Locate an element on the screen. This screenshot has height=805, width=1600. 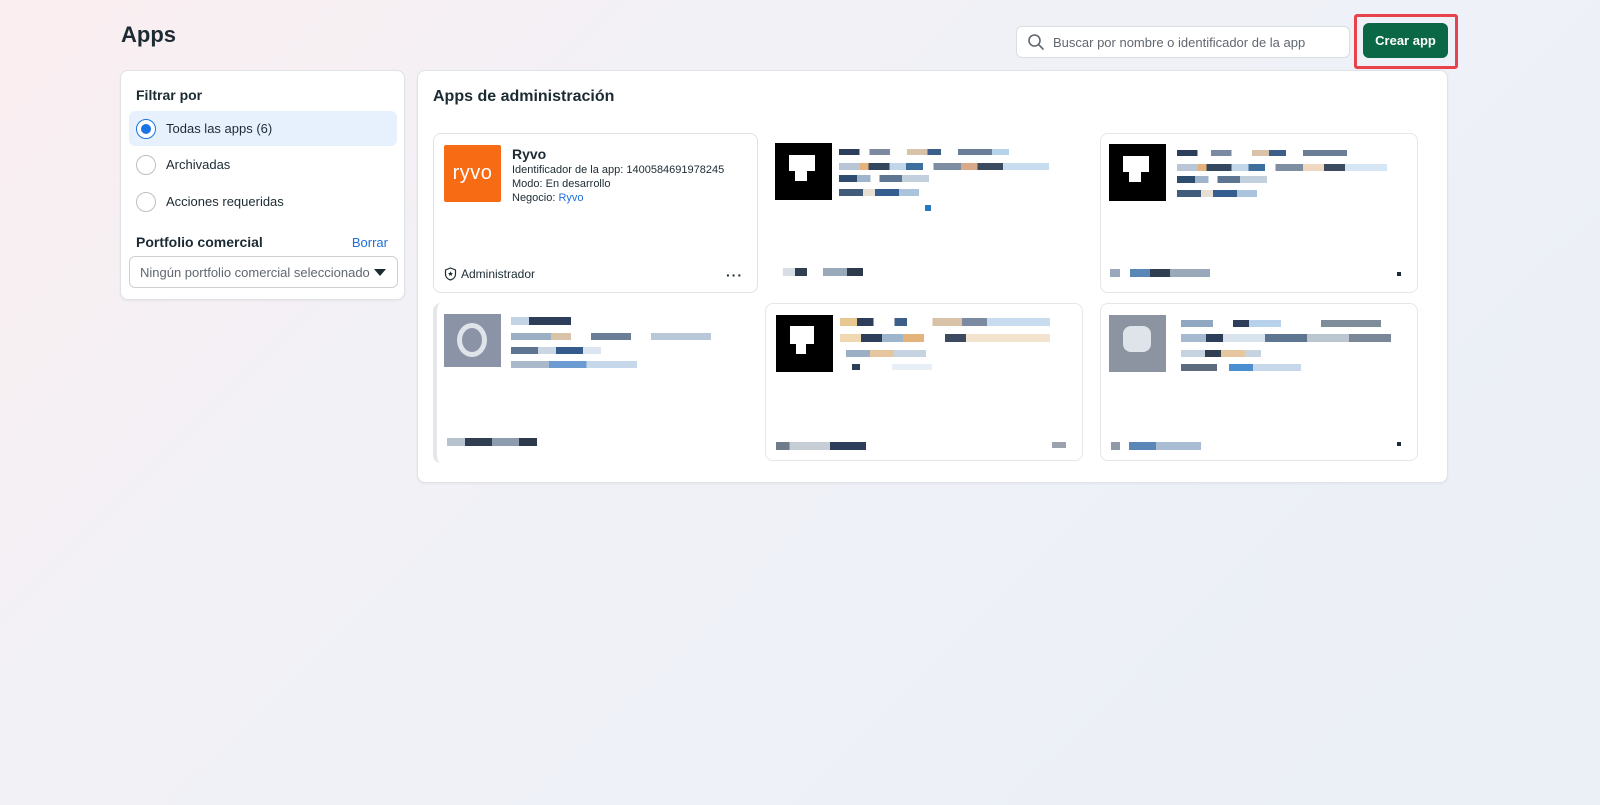
filter-option-all-apps: Todas las apps (6) is located at coordinates (263, 128).